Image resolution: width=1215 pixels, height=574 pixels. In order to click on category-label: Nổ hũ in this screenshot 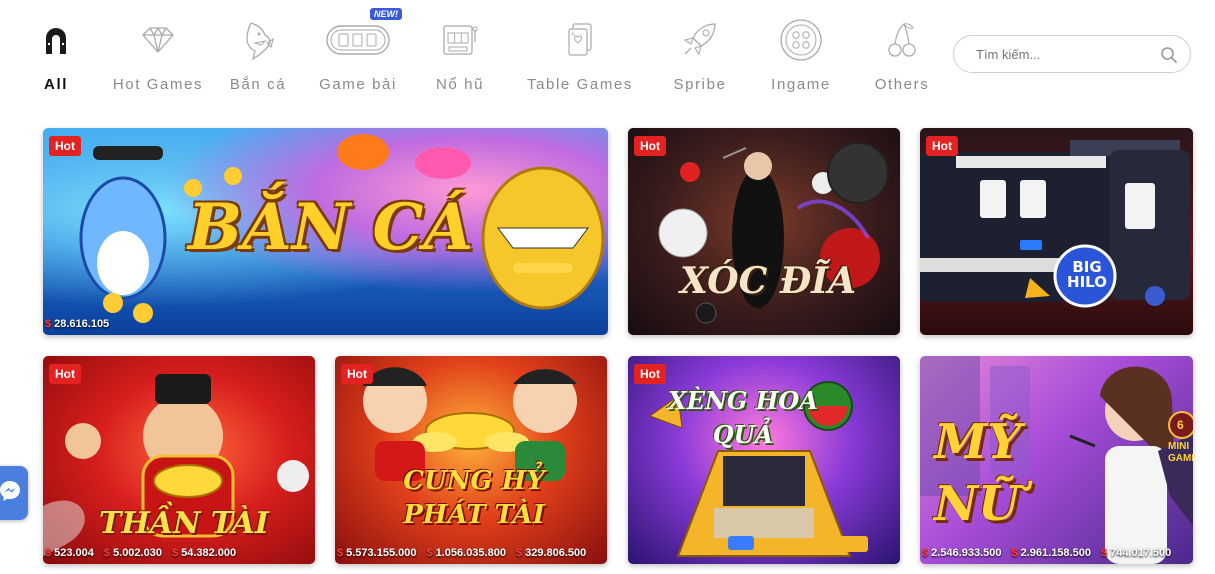, I will do `click(460, 84)`.